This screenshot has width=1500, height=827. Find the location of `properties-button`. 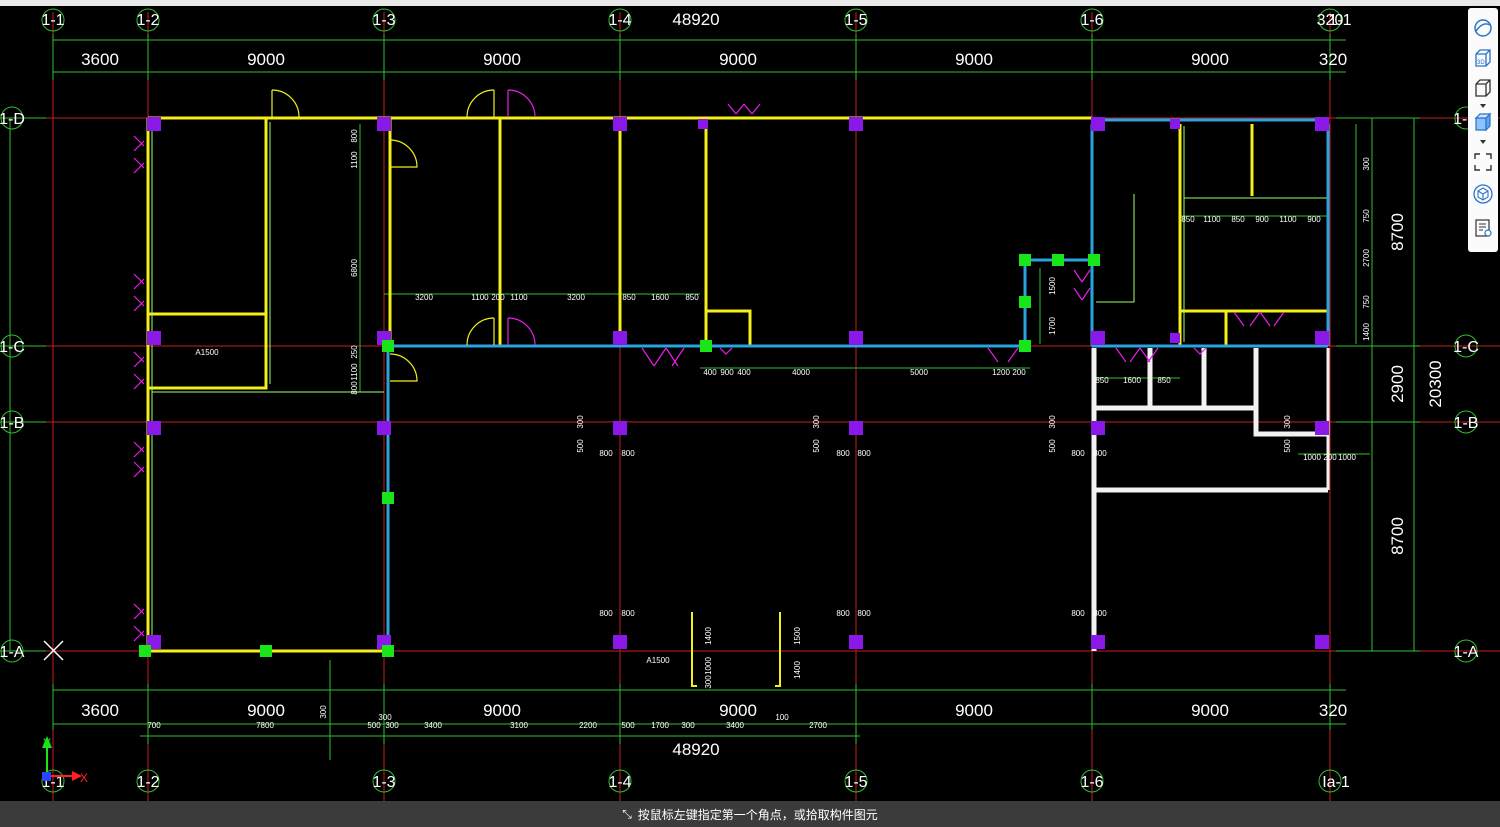

properties-button is located at coordinates (1483, 228).